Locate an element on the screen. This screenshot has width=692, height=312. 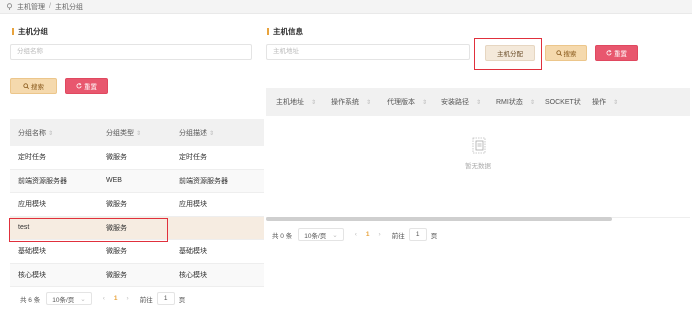
host-assign-label: 主机分配 is located at coordinates (510, 54).